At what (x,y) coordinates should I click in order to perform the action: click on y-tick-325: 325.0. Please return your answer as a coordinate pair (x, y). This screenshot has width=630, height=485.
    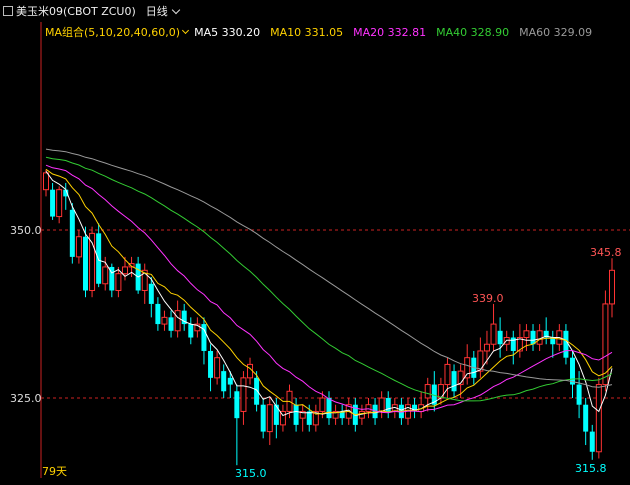
    Looking at the image, I should click on (26, 398).